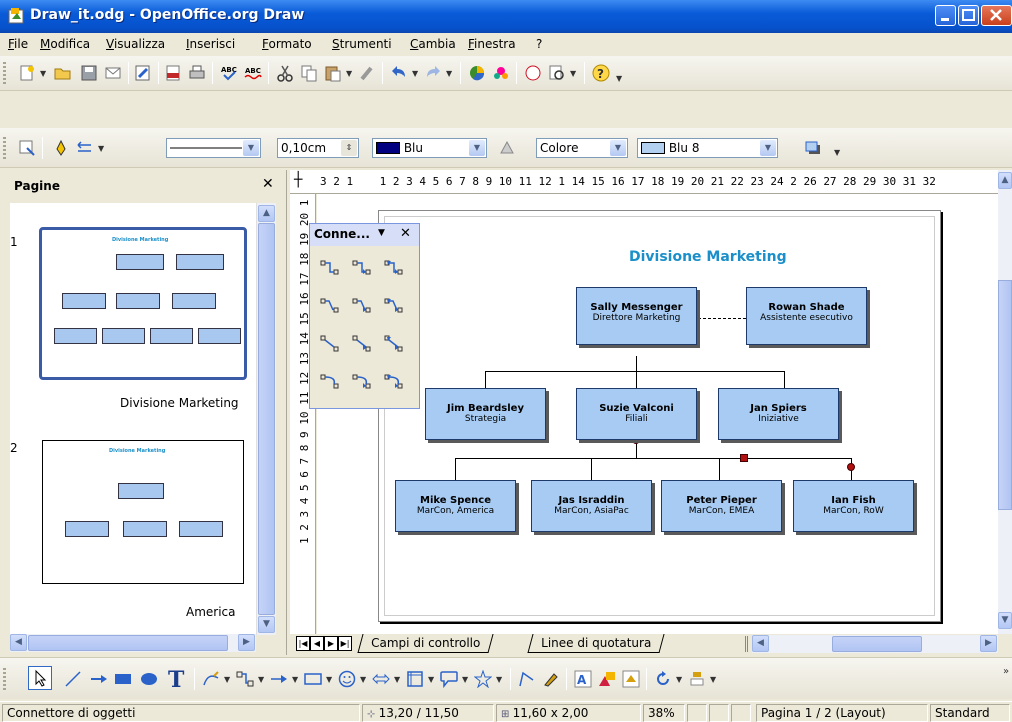  Describe the element at coordinates (367, 73) in the screenshot. I see `format-paintbrush-icon` at that location.